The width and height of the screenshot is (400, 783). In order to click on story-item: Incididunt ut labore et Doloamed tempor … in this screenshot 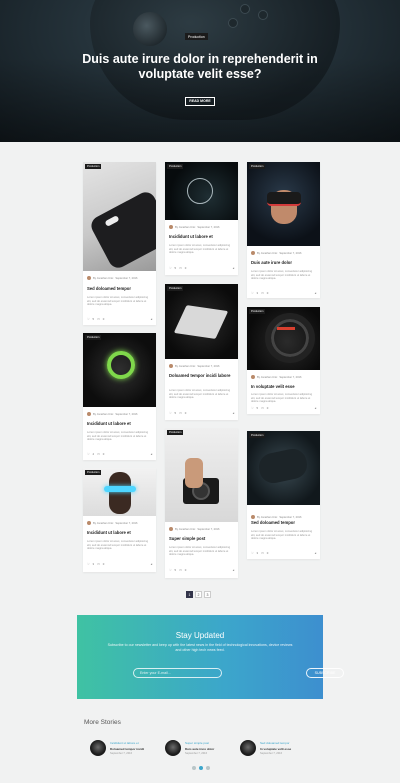, I will do `click(125, 749)`.